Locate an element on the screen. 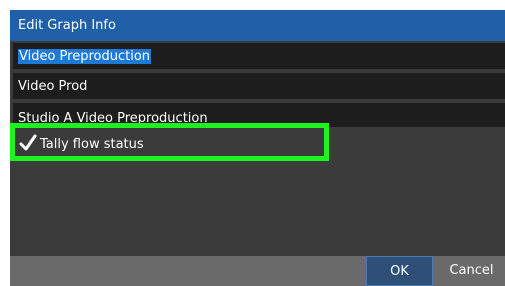  dialog-footer: OK Cancel is located at coordinates (257, 271).